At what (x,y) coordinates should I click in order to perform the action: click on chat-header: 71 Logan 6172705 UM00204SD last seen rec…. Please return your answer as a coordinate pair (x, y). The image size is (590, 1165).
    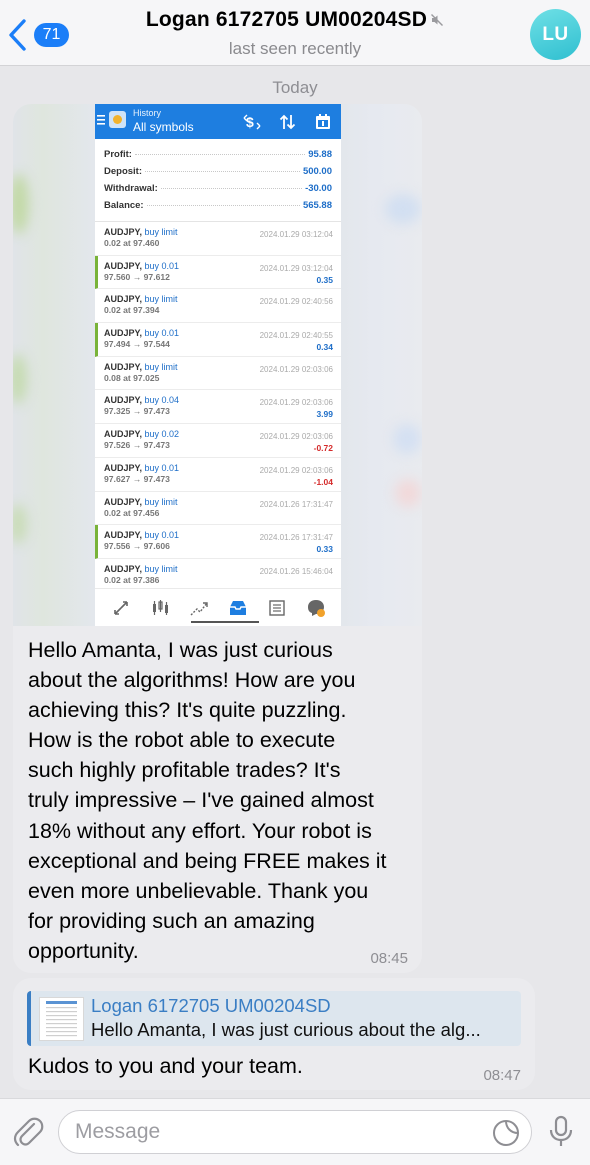
    Looking at the image, I should click on (295, 33).